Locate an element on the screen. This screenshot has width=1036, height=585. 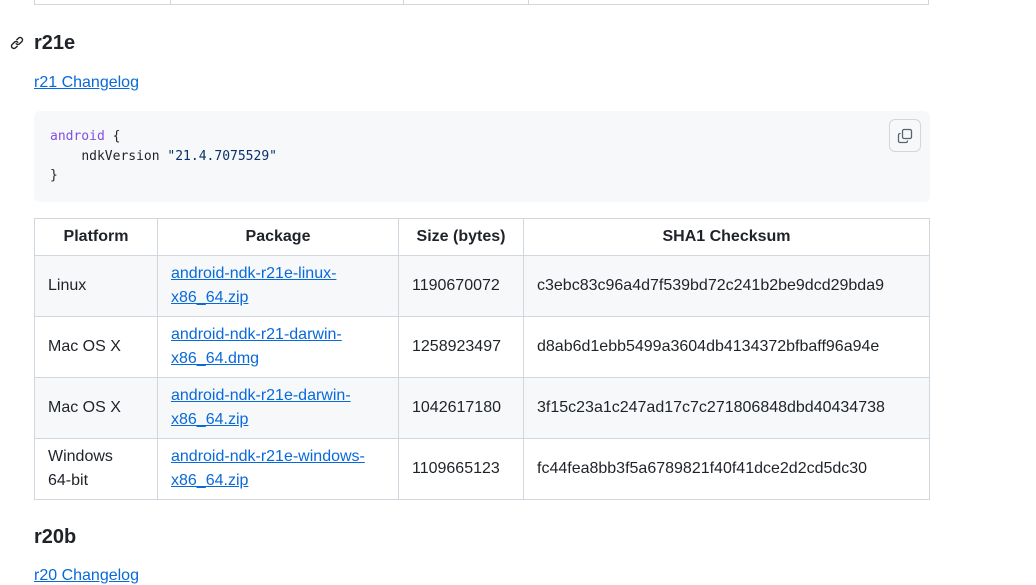
sha1-cell: c3ebc83c96a4d7f539bd72c241b2be9dcd29bda9 is located at coordinates (726, 286).